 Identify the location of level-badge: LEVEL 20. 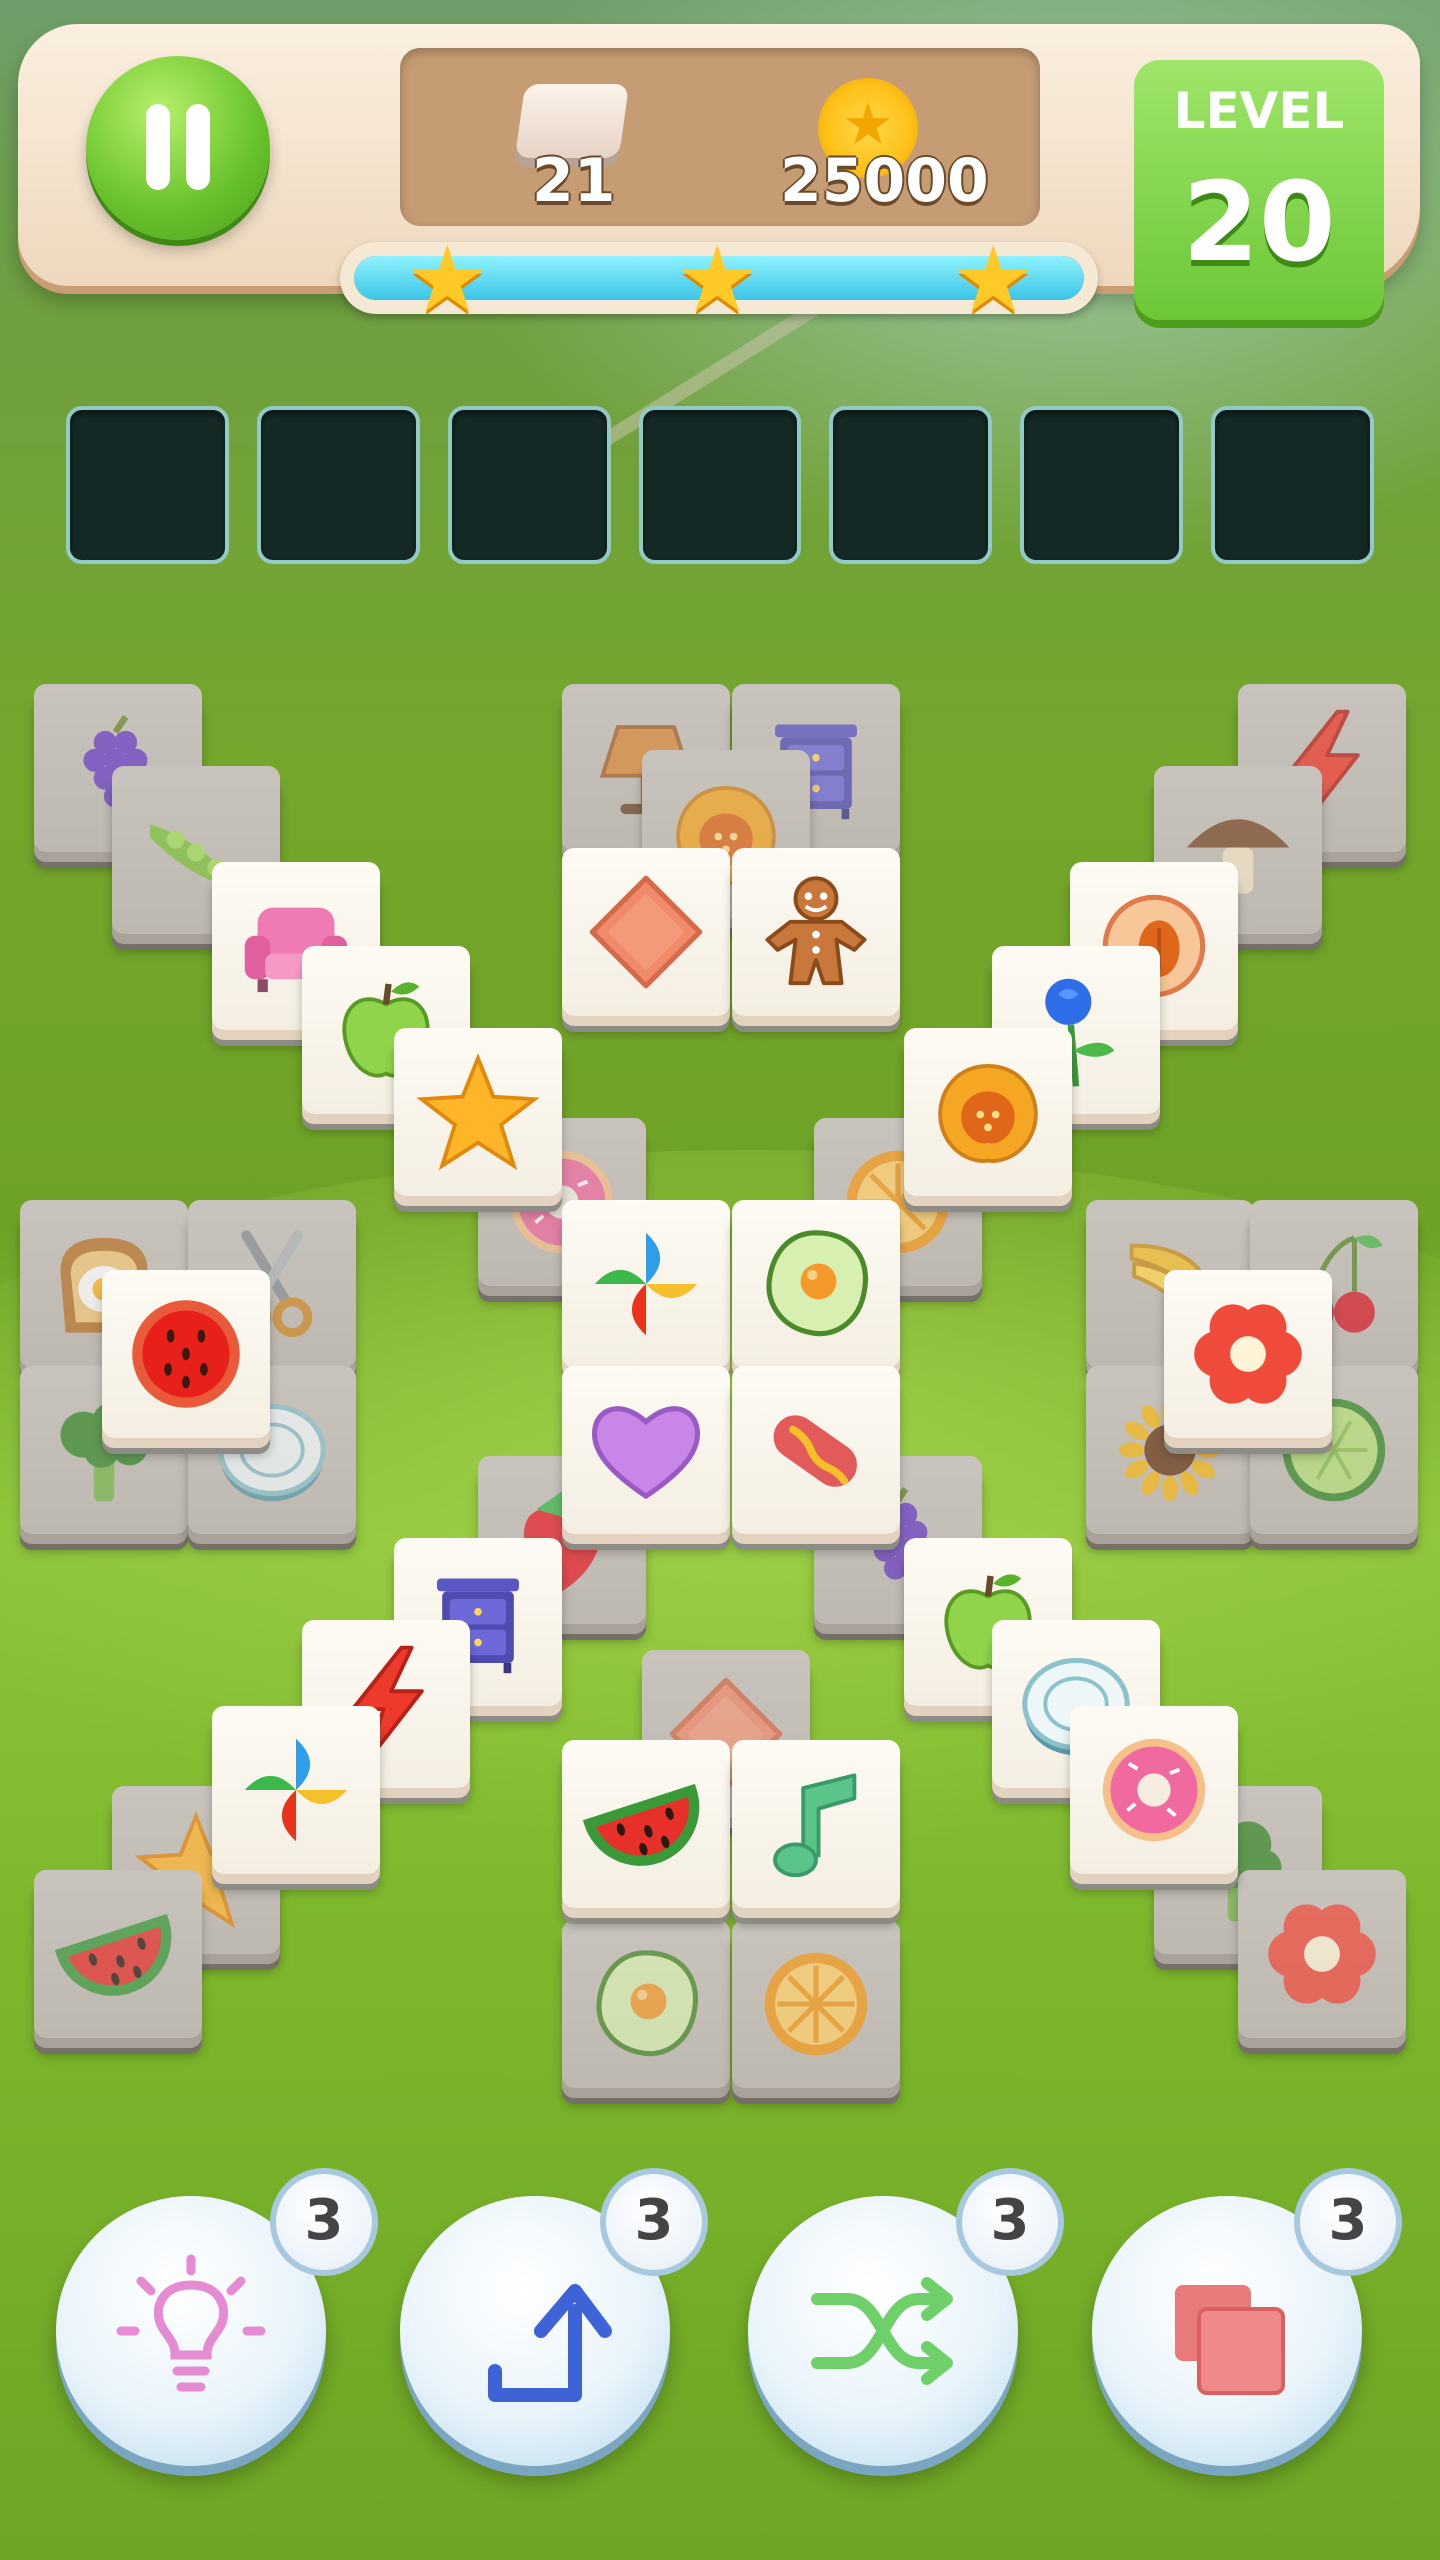
(1259, 190).